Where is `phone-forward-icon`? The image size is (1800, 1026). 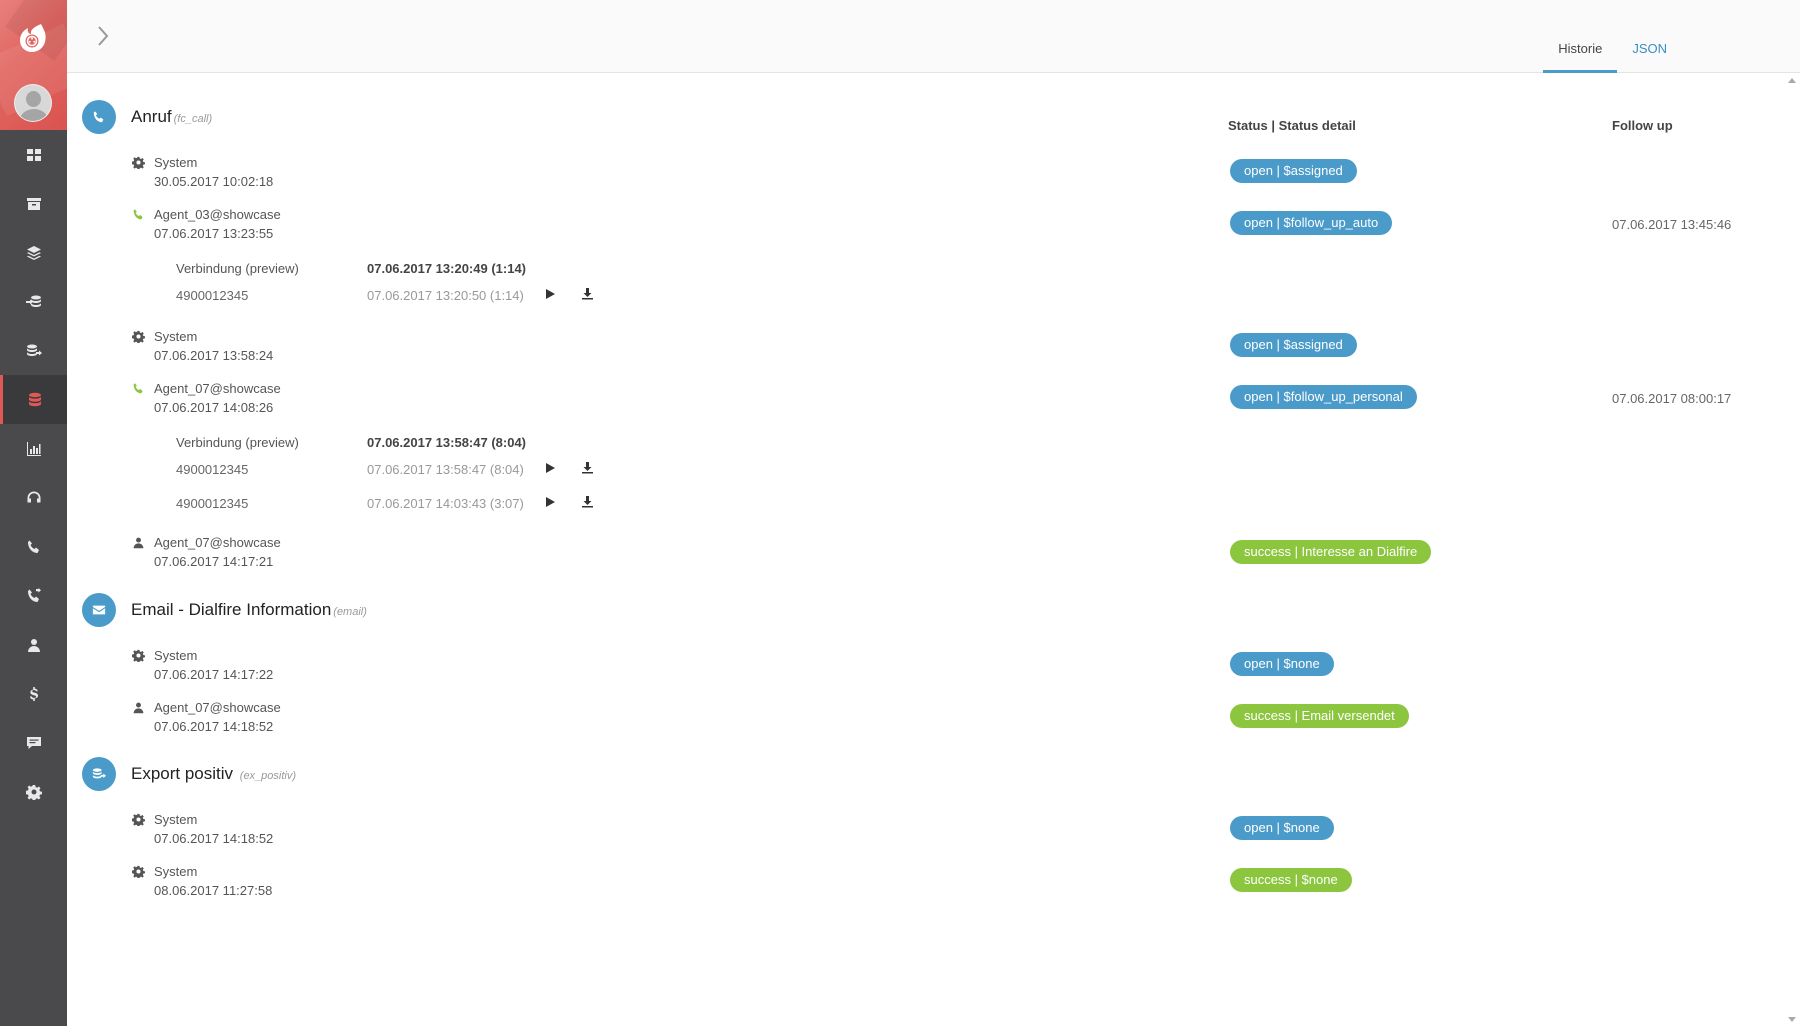
phone-forward-icon is located at coordinates (34, 594).